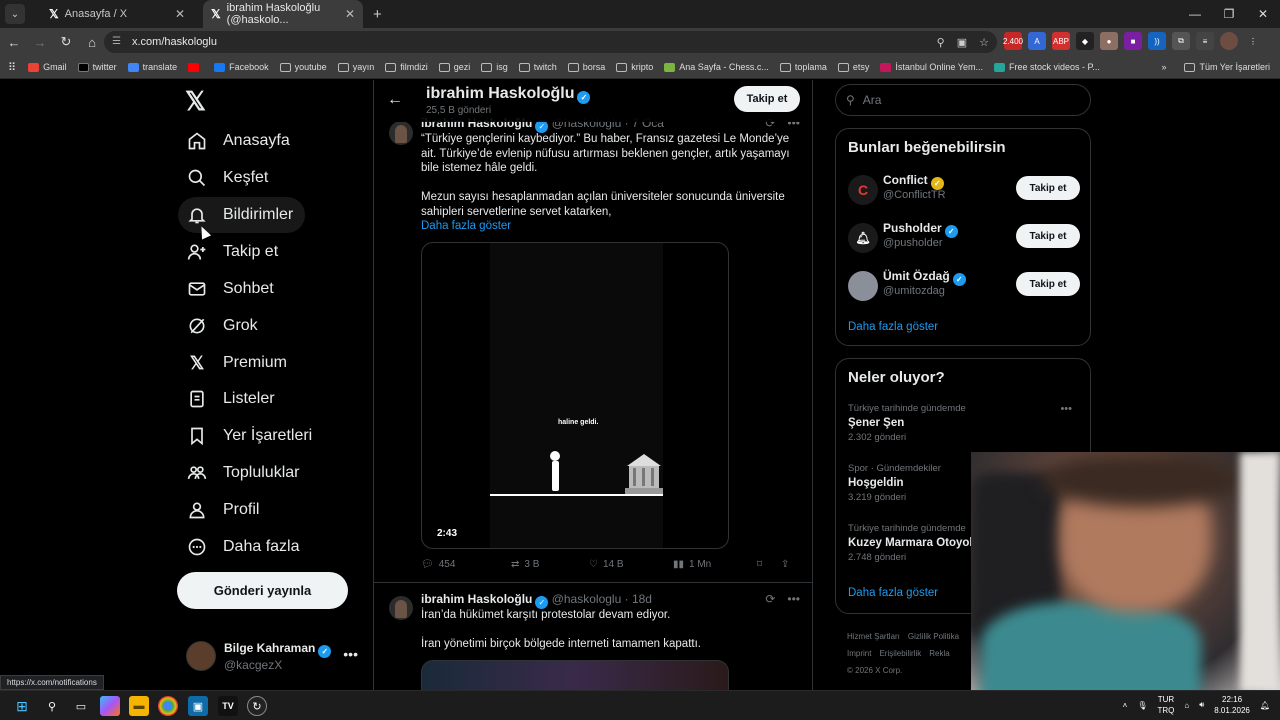 The image size is (1280, 720). What do you see at coordinates (303, 67) in the screenshot?
I see `bookmark-folder: youtube` at bounding box center [303, 67].